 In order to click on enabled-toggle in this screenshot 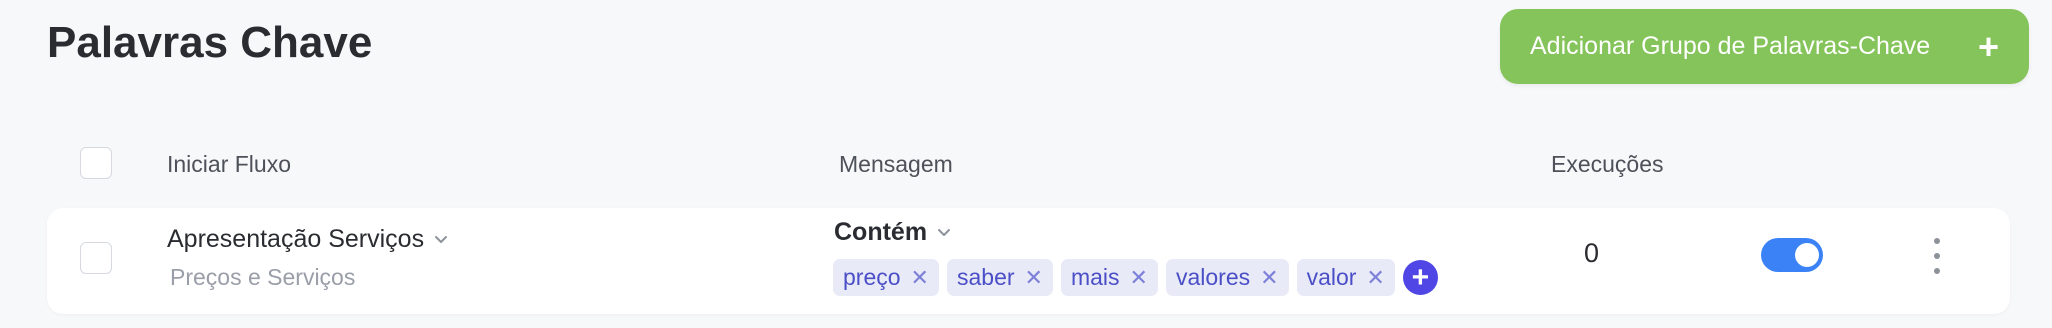, I will do `click(1792, 255)`.